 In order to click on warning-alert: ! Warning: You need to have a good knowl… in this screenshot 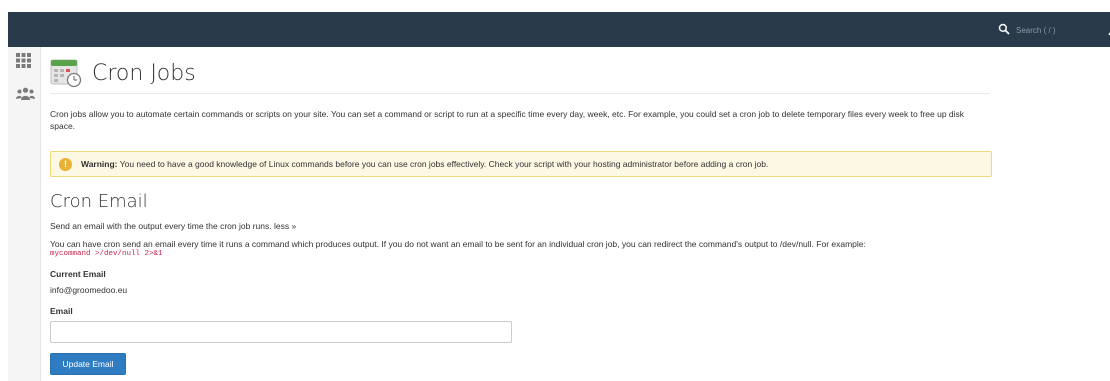, I will do `click(521, 164)`.